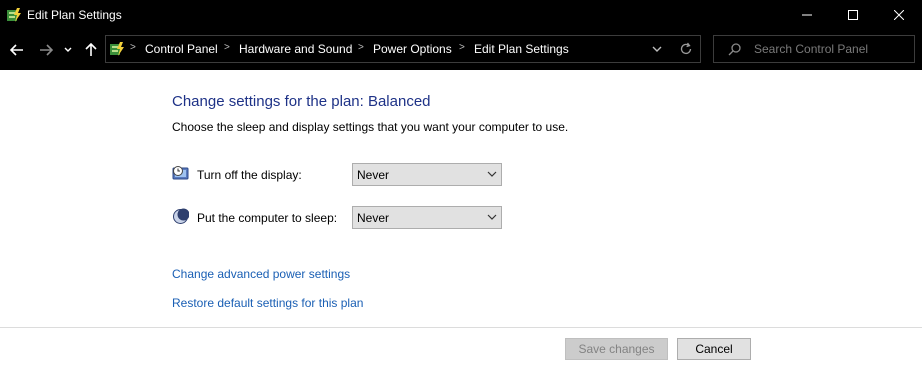  Describe the element at coordinates (412, 49) in the screenshot. I see `breadcrumb-power-options: Power Options` at that location.